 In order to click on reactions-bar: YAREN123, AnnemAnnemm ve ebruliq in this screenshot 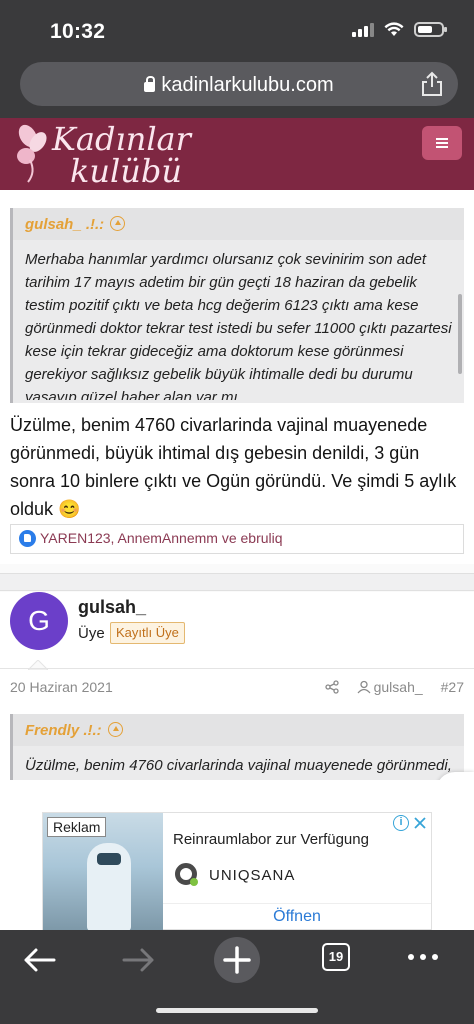, I will do `click(237, 539)`.